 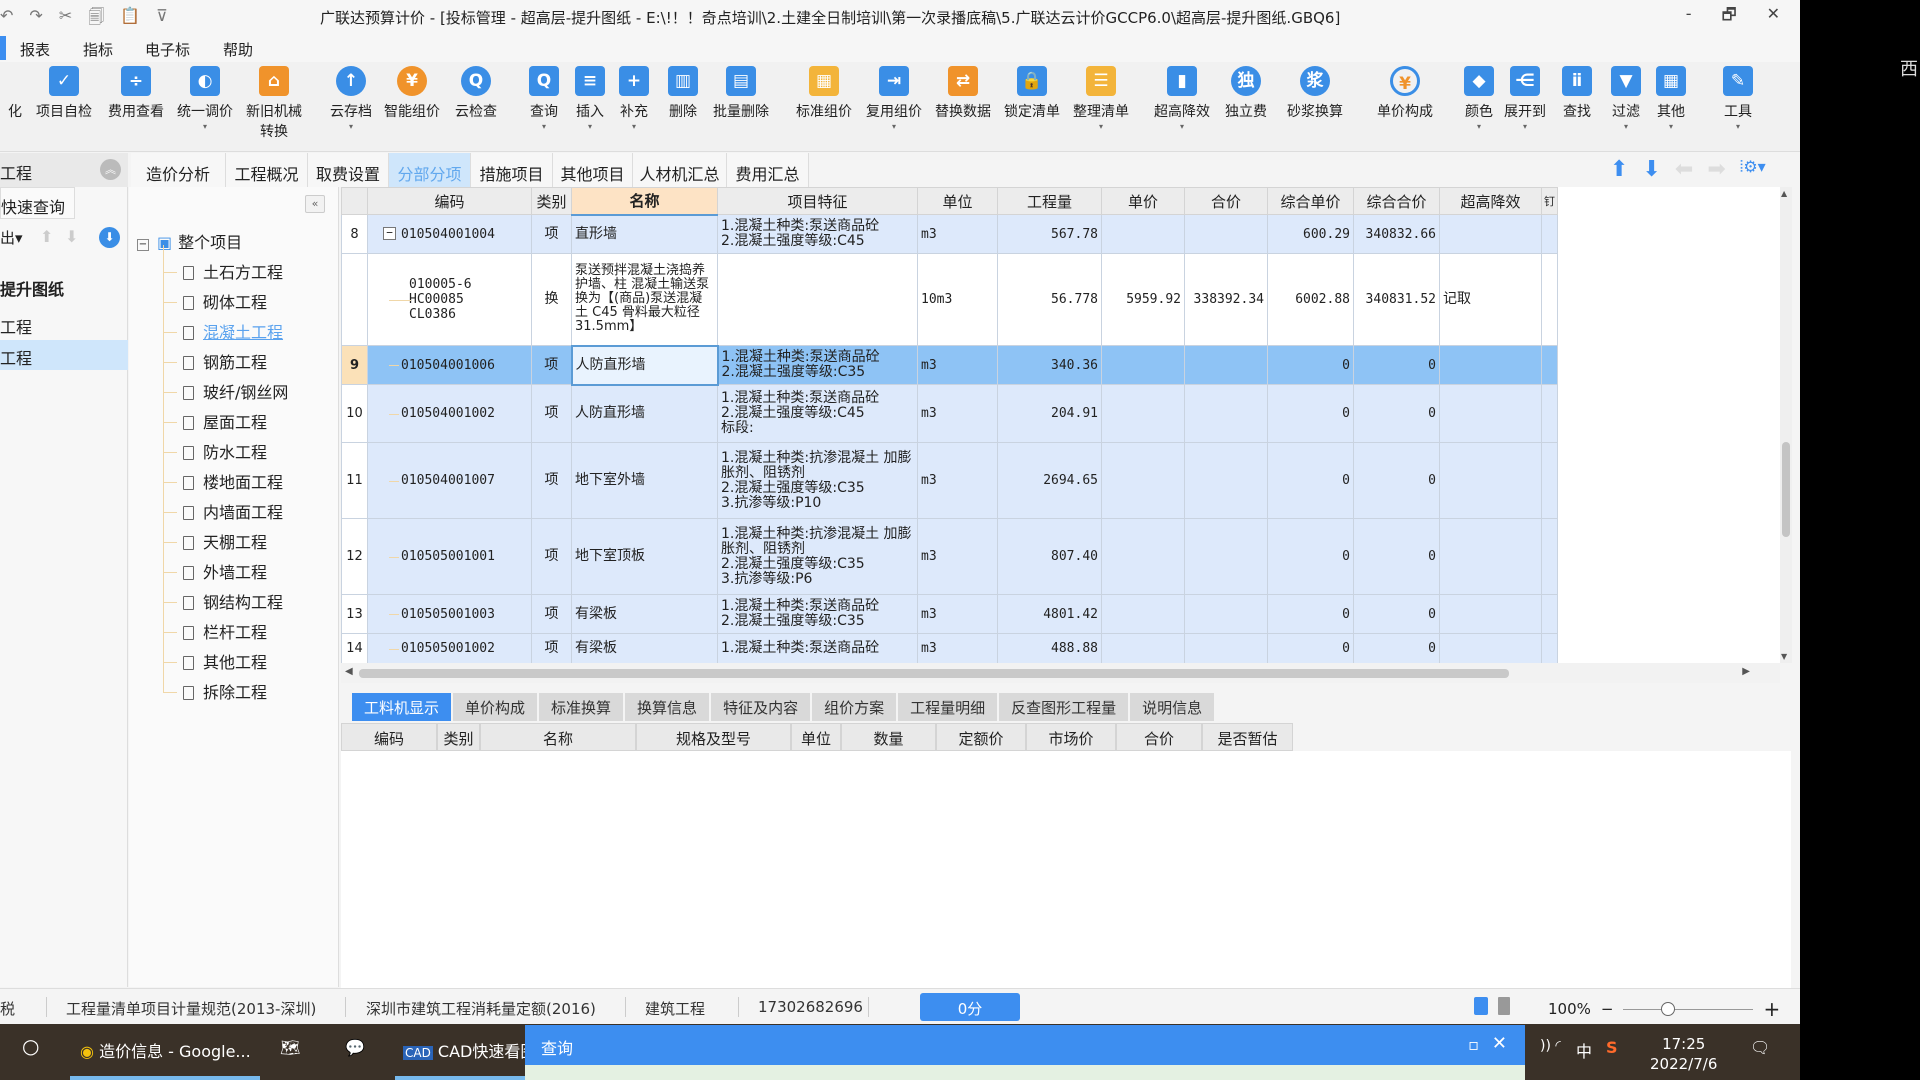 I want to click on cell-quantity: 807.40, so click(x=1049, y=556).